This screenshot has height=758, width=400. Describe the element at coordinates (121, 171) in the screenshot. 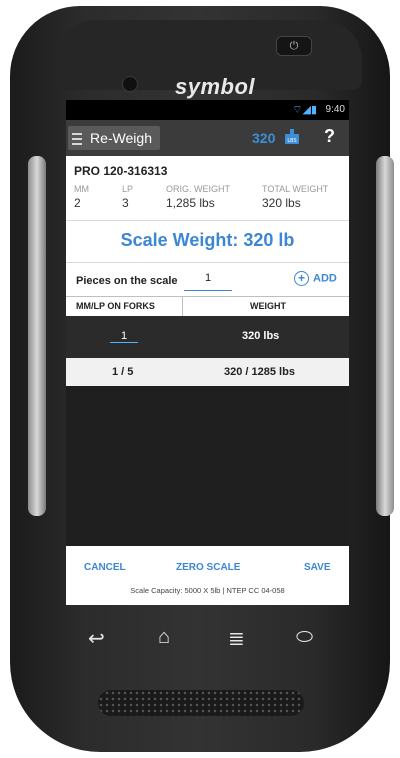

I see `pro-number: PRO 120-316313` at that location.